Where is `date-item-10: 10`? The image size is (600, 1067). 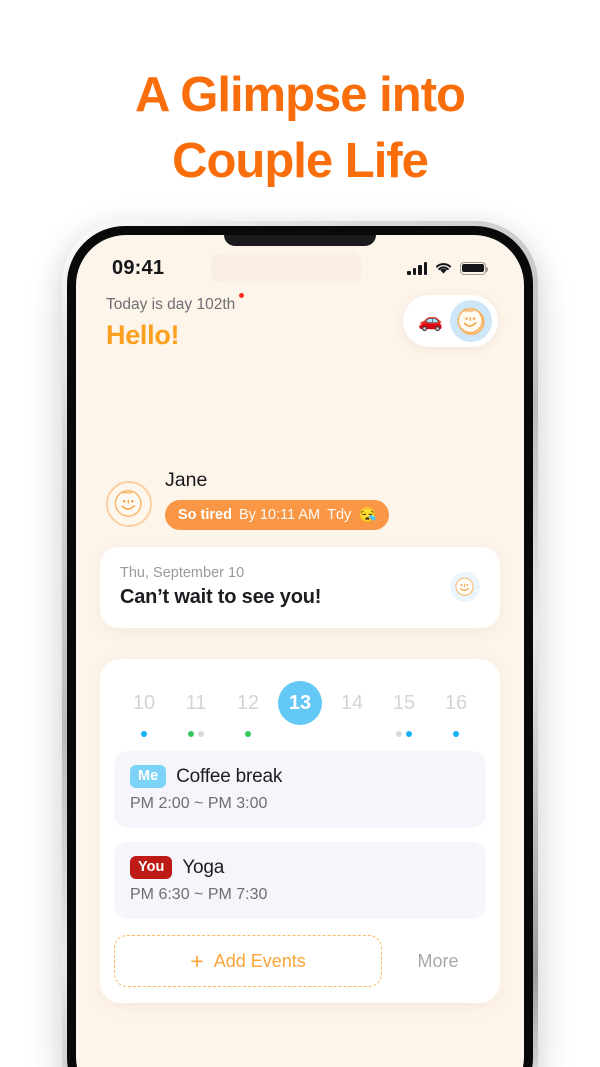
date-item-10: 10 is located at coordinates (144, 709).